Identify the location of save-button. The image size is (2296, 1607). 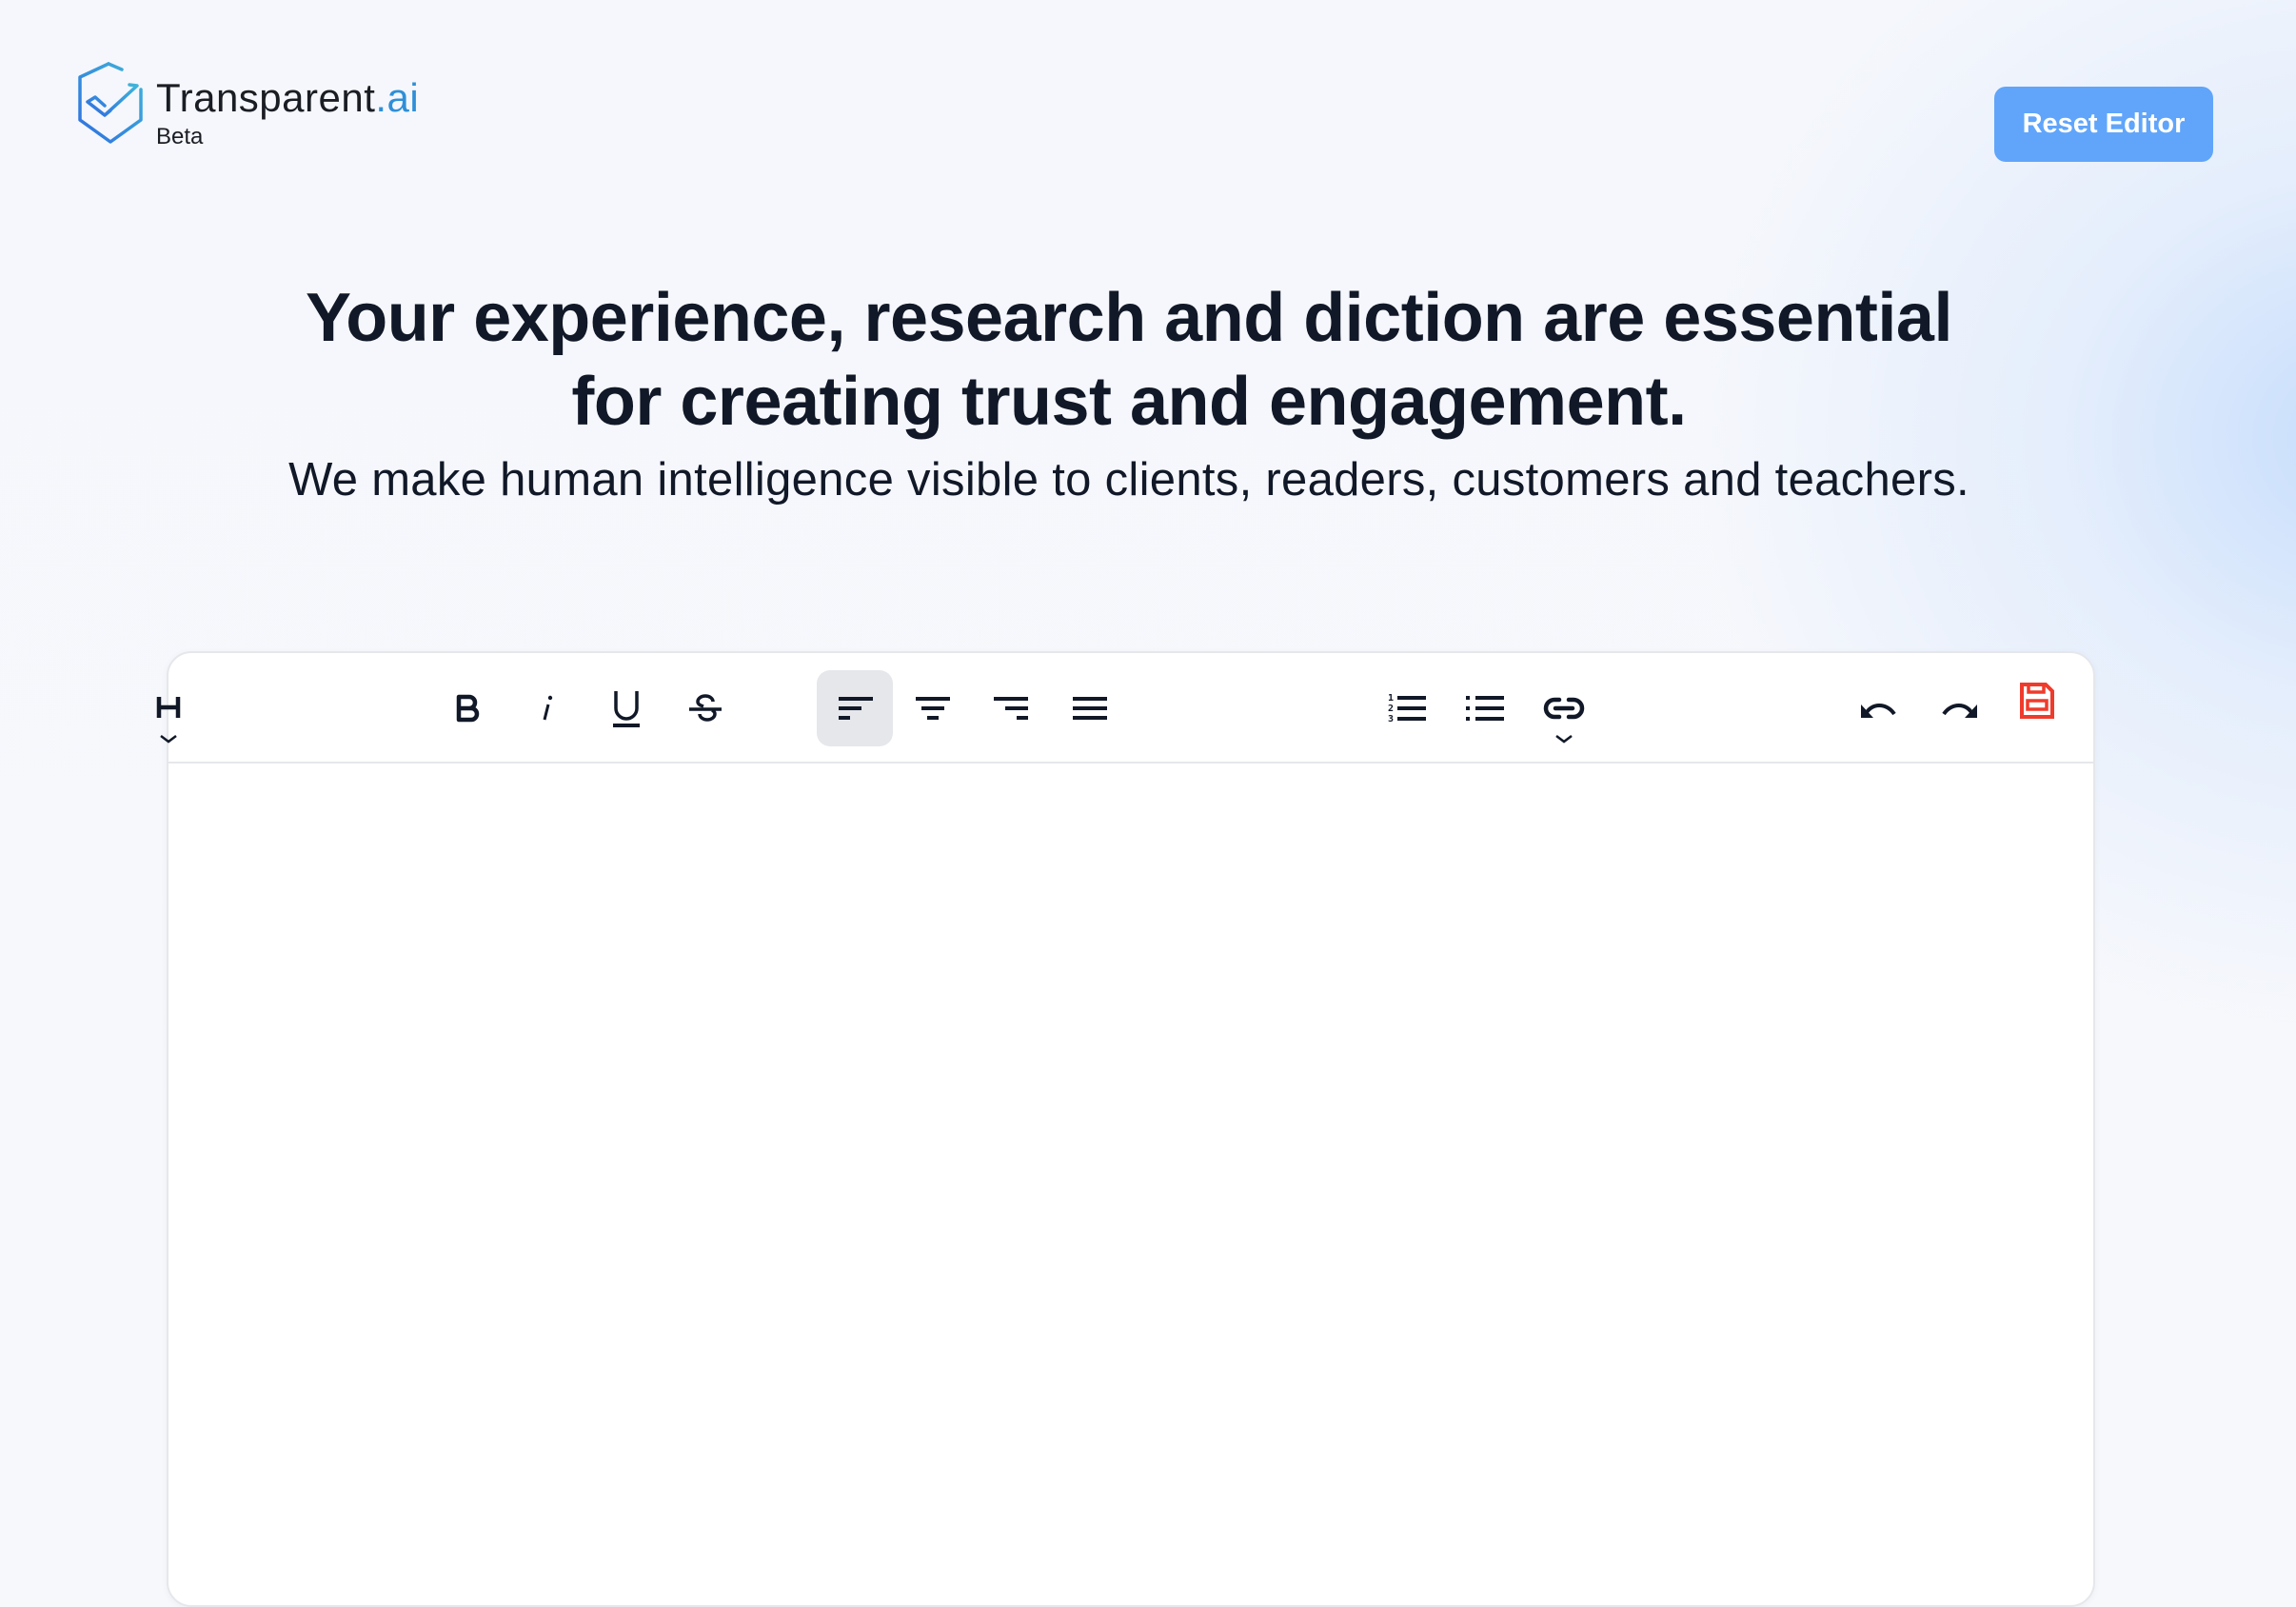
(2037, 701).